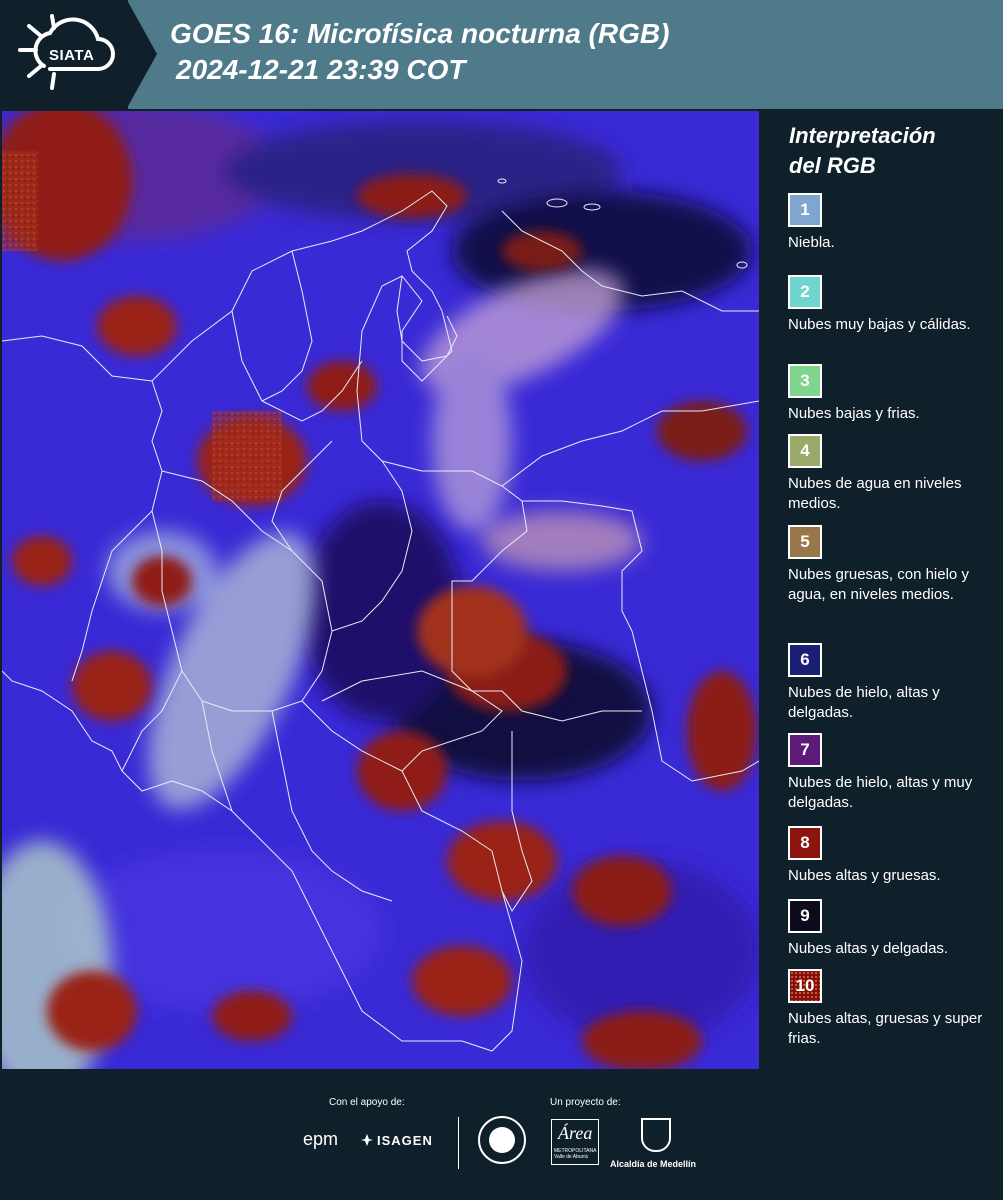  Describe the element at coordinates (805, 843) in the screenshot. I see `legend-swatch: 8` at that location.